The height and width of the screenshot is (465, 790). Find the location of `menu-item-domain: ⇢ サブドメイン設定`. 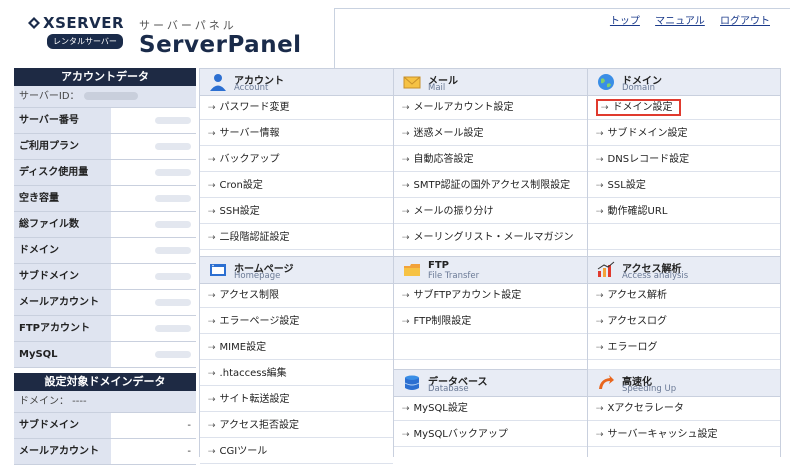

menu-item-domain: ⇢ サブドメイン設定 is located at coordinates (684, 133).